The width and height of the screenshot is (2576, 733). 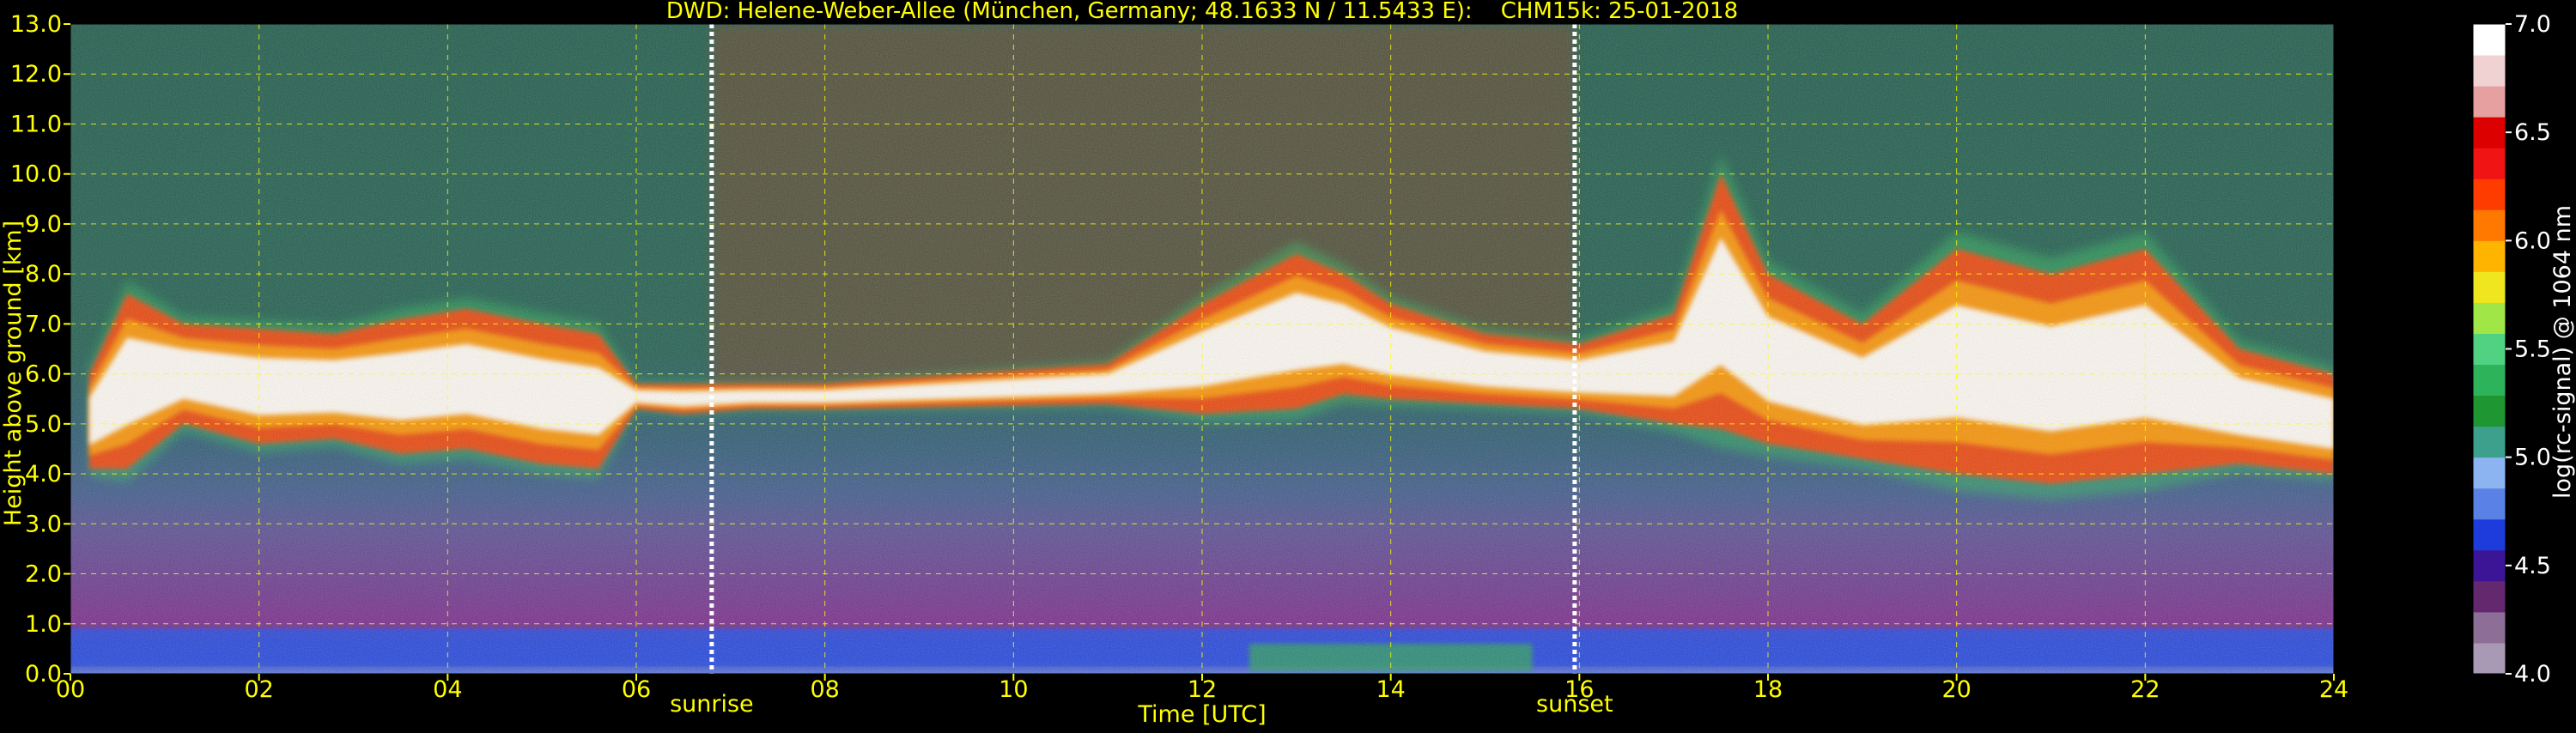 I want to click on x-tick-label: 14, so click(x=1390, y=689).